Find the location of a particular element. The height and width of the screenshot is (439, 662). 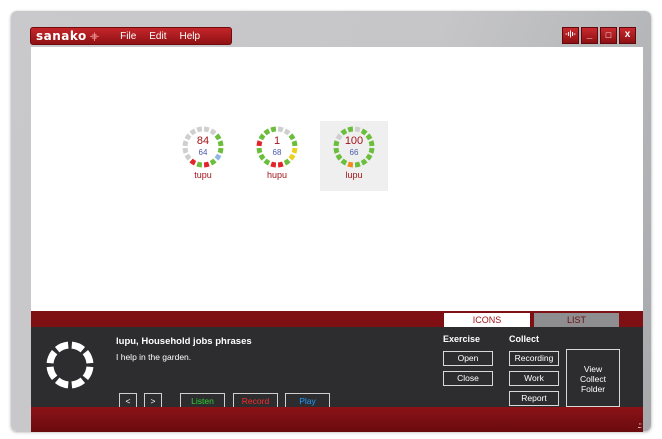

collect-report-button: Report is located at coordinates (534, 398).